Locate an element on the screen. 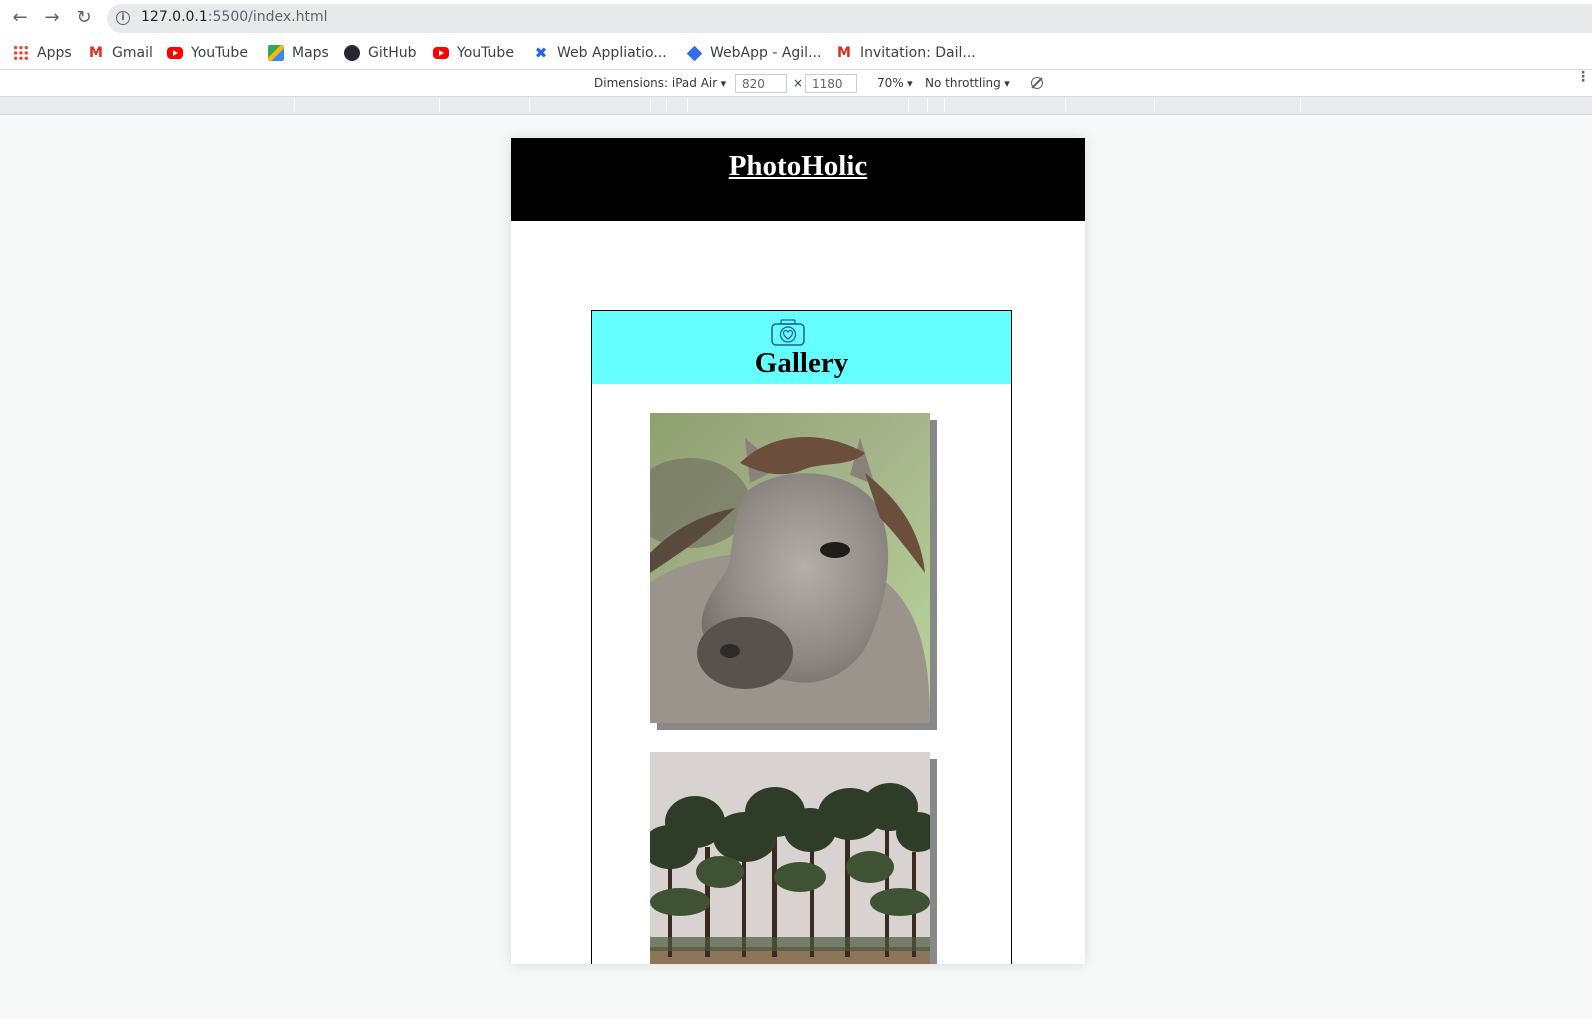 This screenshot has height=1019, width=1592. back-icon: ← is located at coordinates (20, 18).